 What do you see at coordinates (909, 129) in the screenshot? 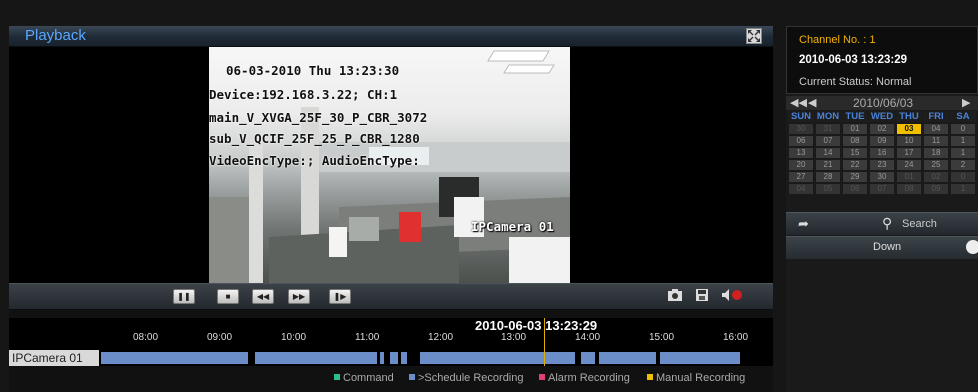
I see `calendar-day: 03` at bounding box center [909, 129].